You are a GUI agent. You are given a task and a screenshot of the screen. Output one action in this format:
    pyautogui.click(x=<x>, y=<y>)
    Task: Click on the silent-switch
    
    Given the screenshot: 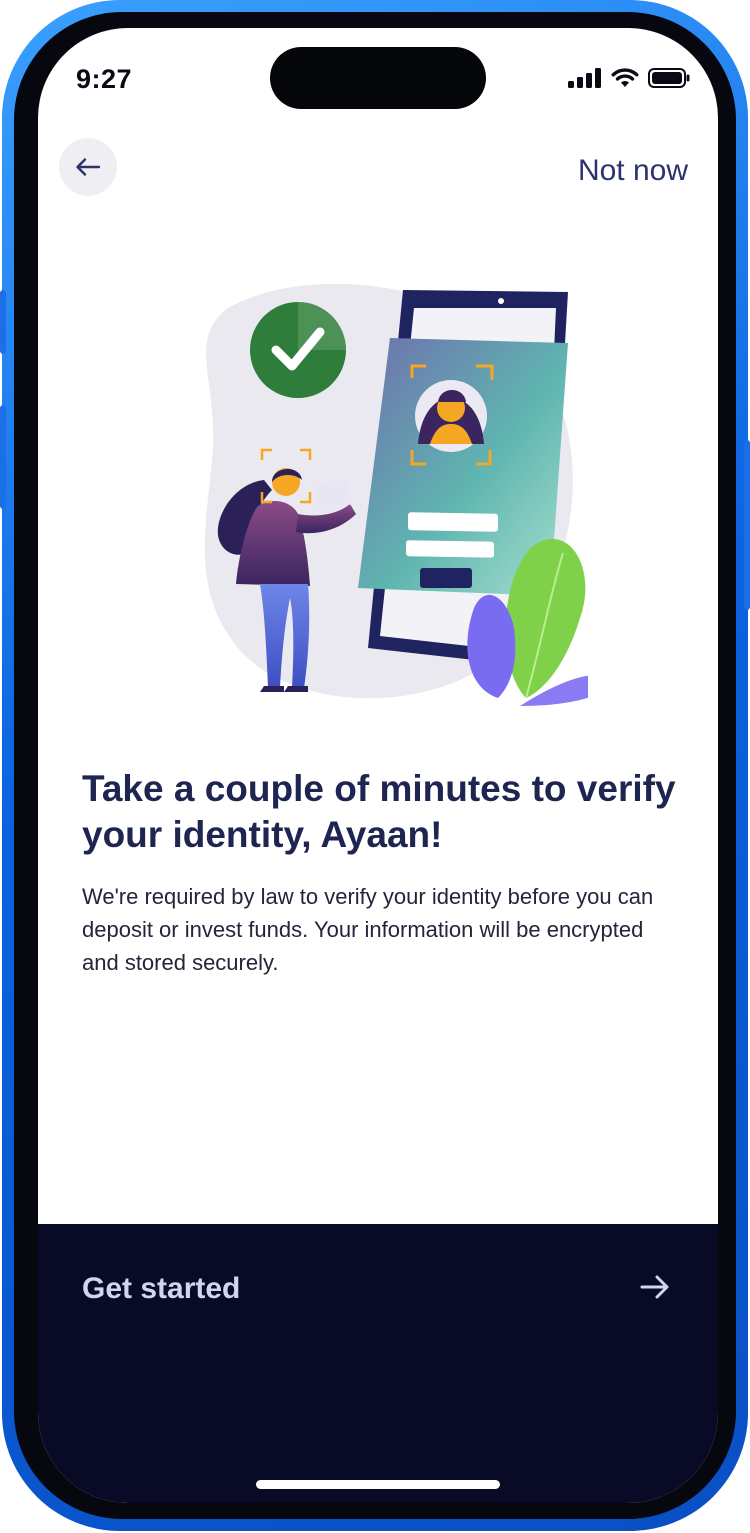 What is the action you would take?
    pyautogui.click(x=3, y=322)
    